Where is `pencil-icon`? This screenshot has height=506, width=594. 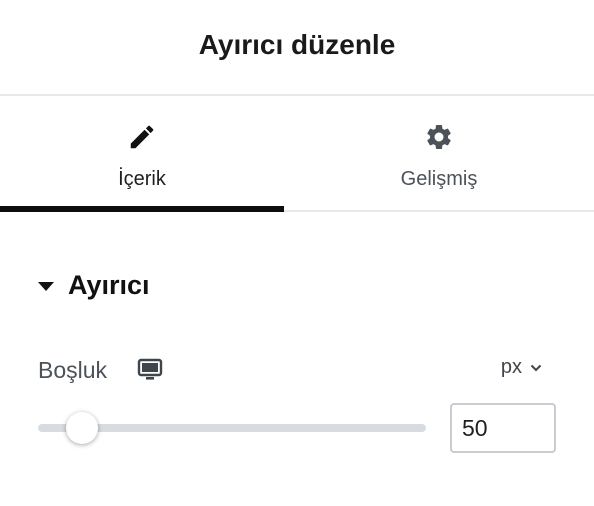 pencil-icon is located at coordinates (142, 137).